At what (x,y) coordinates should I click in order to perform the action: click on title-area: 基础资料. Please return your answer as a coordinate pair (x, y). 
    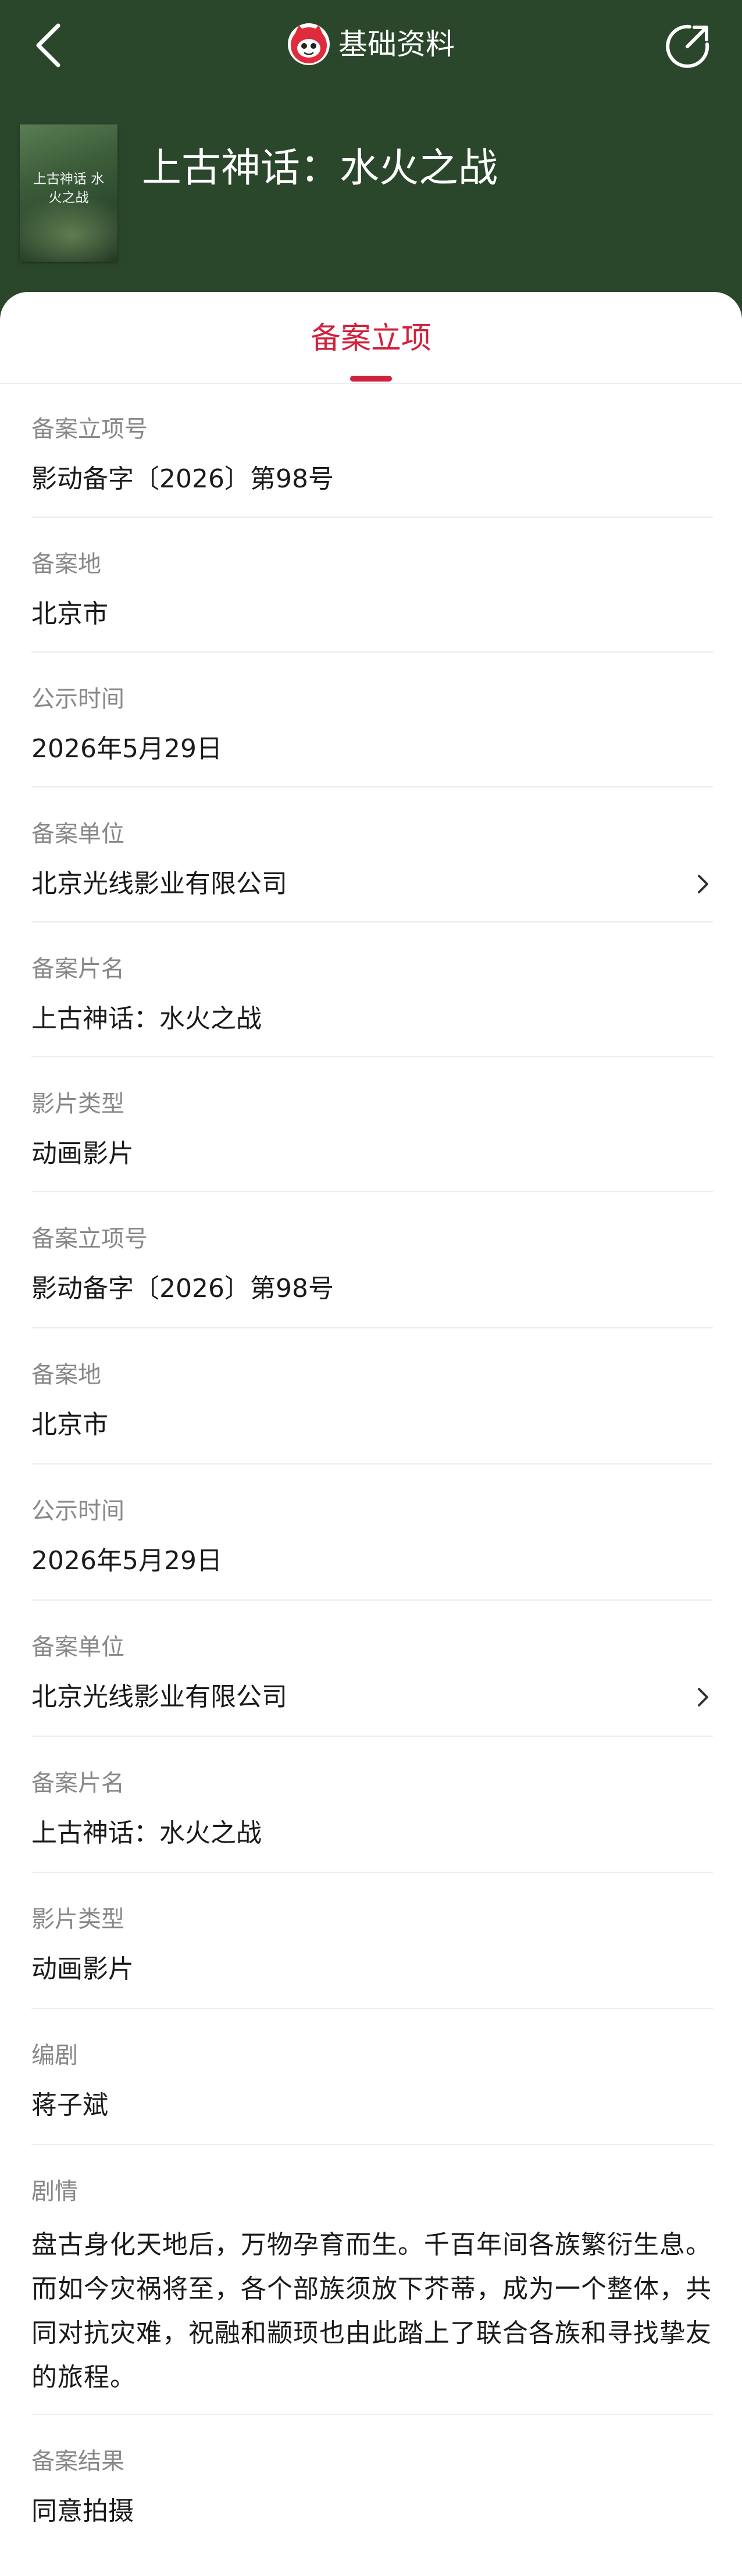
    Looking at the image, I should click on (371, 44).